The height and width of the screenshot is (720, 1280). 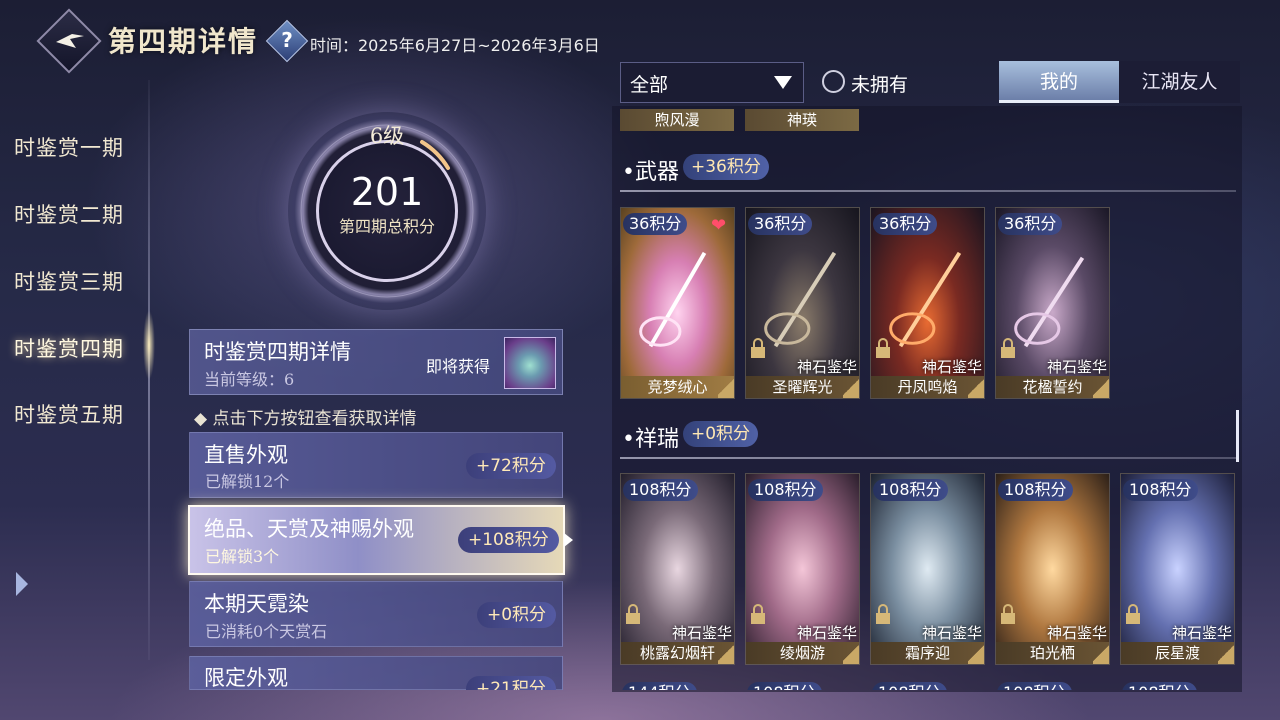 I want to click on category-title: 本期天霓染, so click(x=256, y=604).